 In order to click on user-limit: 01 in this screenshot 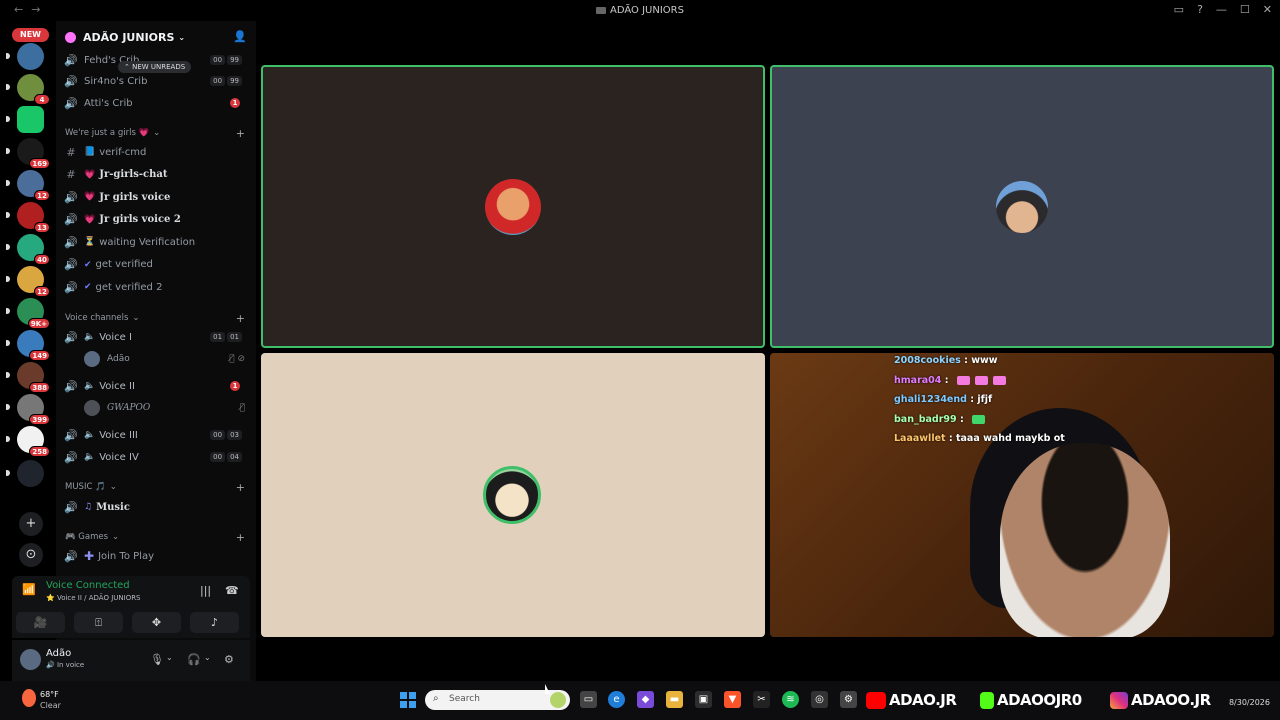, I will do `click(234, 337)`.